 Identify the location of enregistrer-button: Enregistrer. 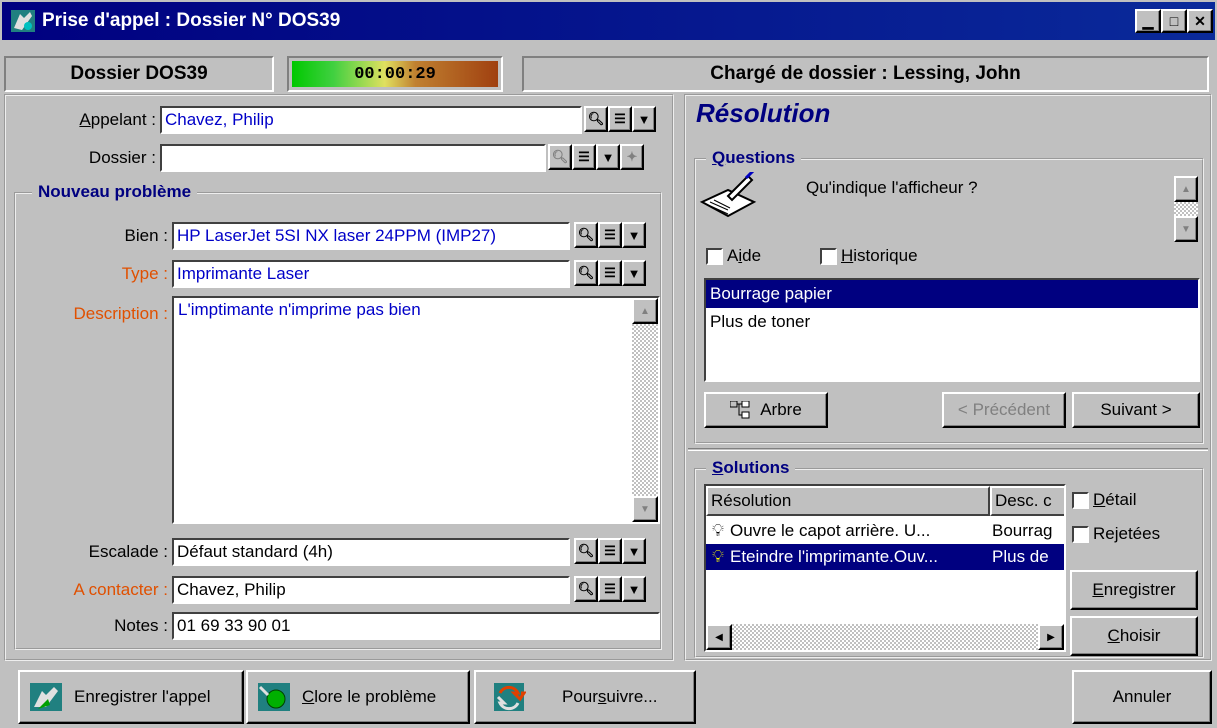
(1134, 590).